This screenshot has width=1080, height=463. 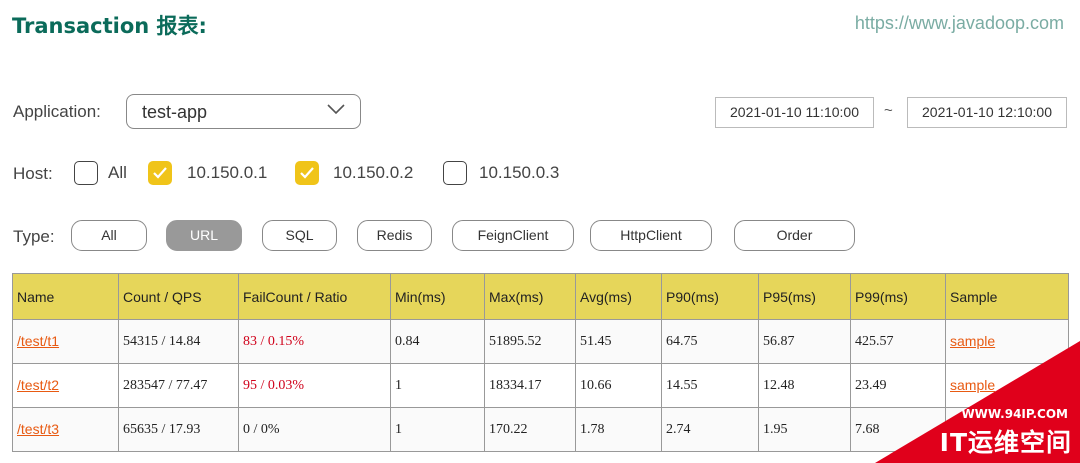 What do you see at coordinates (243, 111) in the screenshot?
I see `application-select: test-app` at bounding box center [243, 111].